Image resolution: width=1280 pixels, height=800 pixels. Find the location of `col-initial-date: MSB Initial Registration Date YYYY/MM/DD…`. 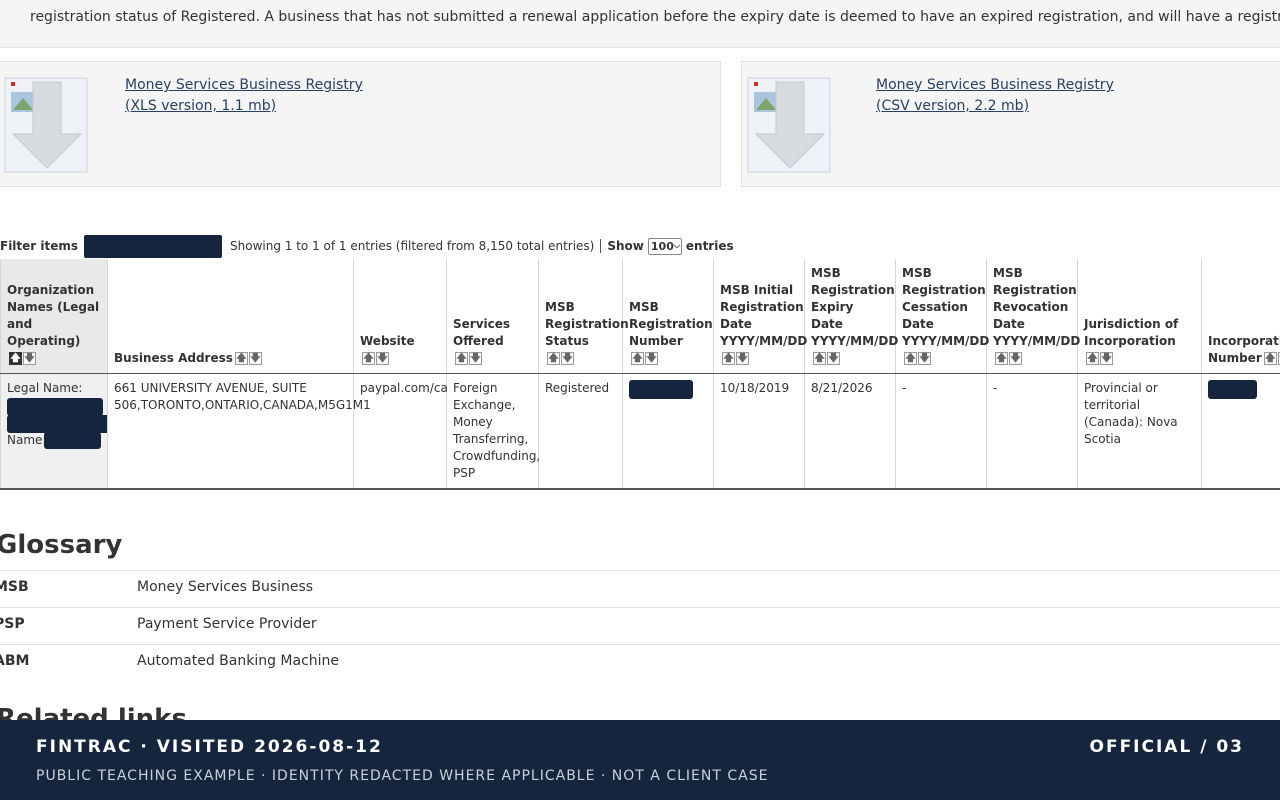

col-initial-date: MSB Initial Registration Date YYYY/MM/DD… is located at coordinates (760, 316).